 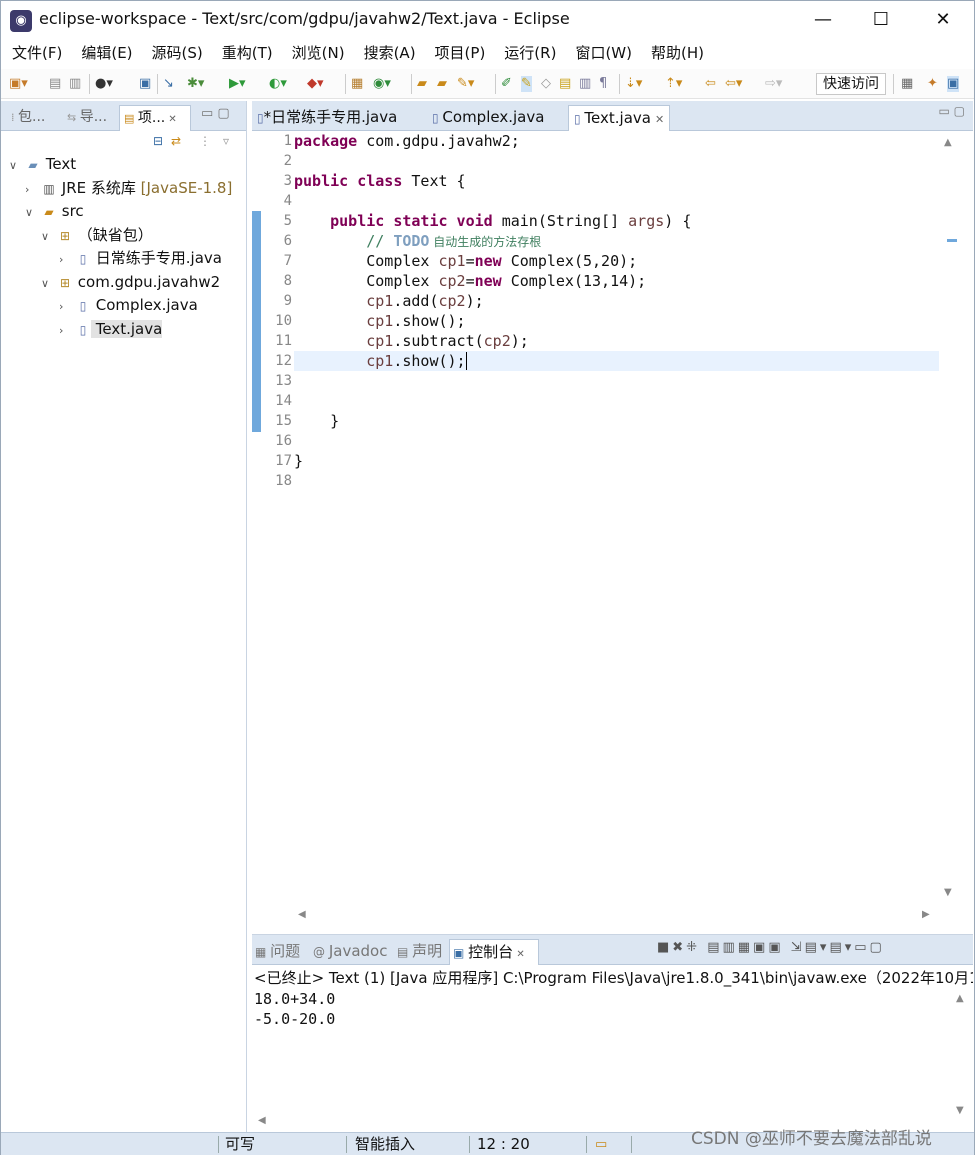 I want to click on tab-problems: ▦ 问题, so click(x=277, y=952).